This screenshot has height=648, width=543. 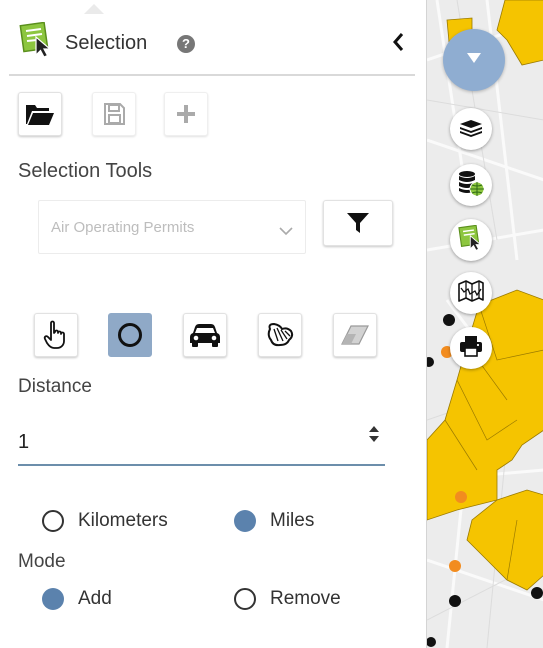 I want to click on mode-label: Mode, so click(x=42, y=561).